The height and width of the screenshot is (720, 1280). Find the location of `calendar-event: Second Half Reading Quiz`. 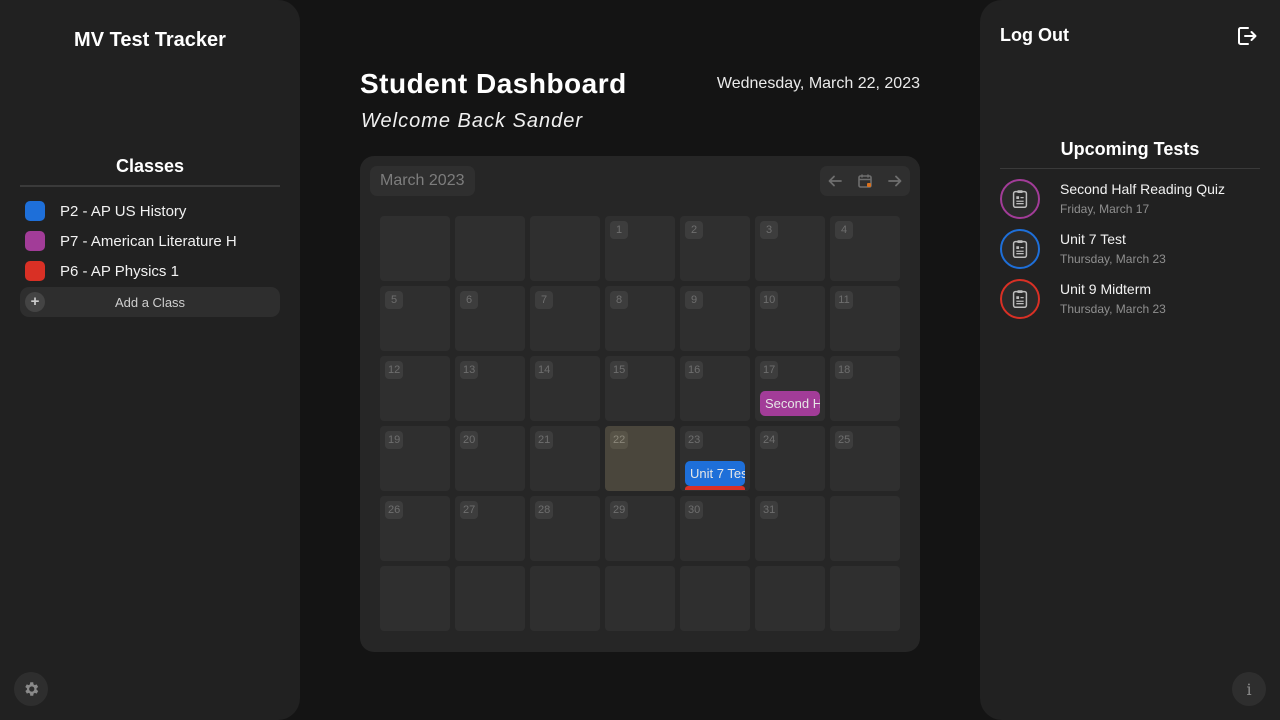

calendar-event: Second Half Reading Quiz is located at coordinates (790, 403).